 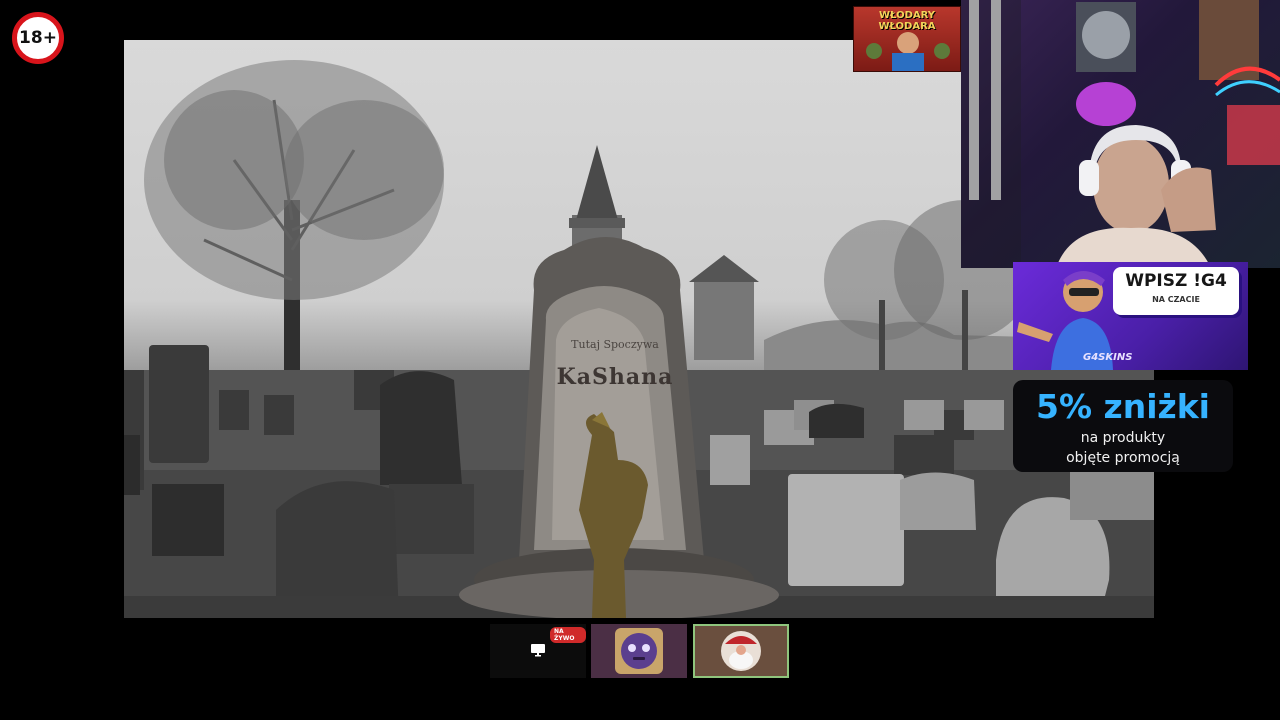 What do you see at coordinates (1123, 406) in the screenshot?
I see `discount-title: 5% zniżki` at bounding box center [1123, 406].